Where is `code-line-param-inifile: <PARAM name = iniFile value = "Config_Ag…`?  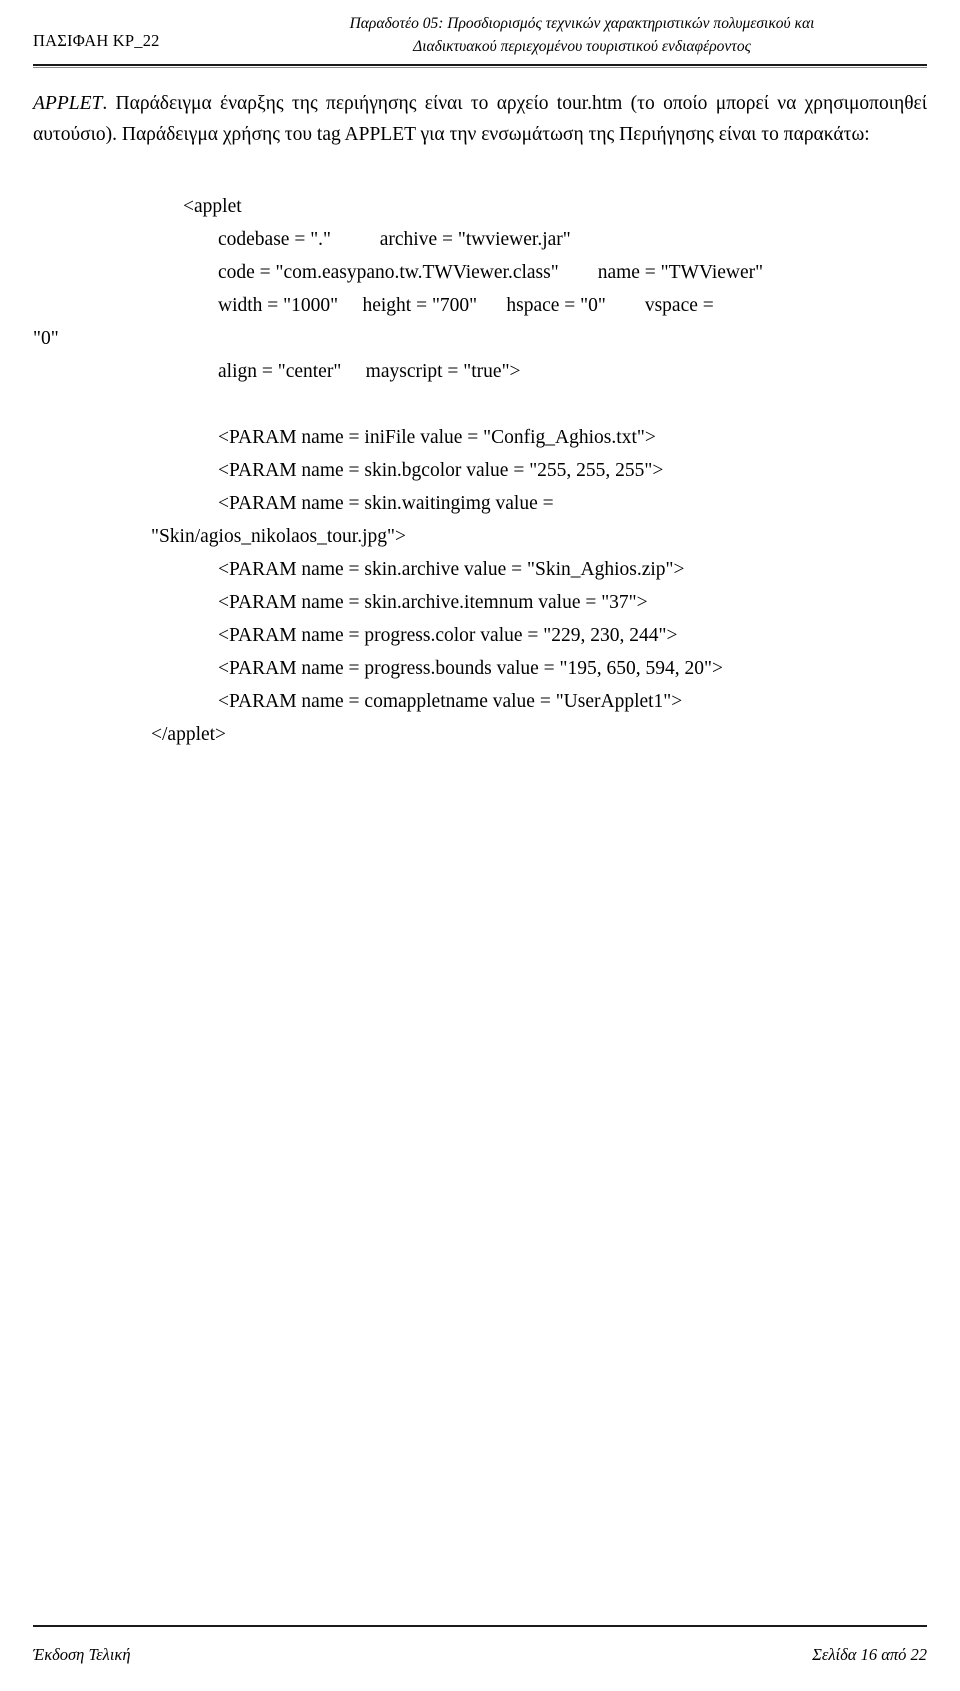 code-line-param-inifile: <PARAM name = iniFile value = "Config_Ag… is located at coordinates (437, 437).